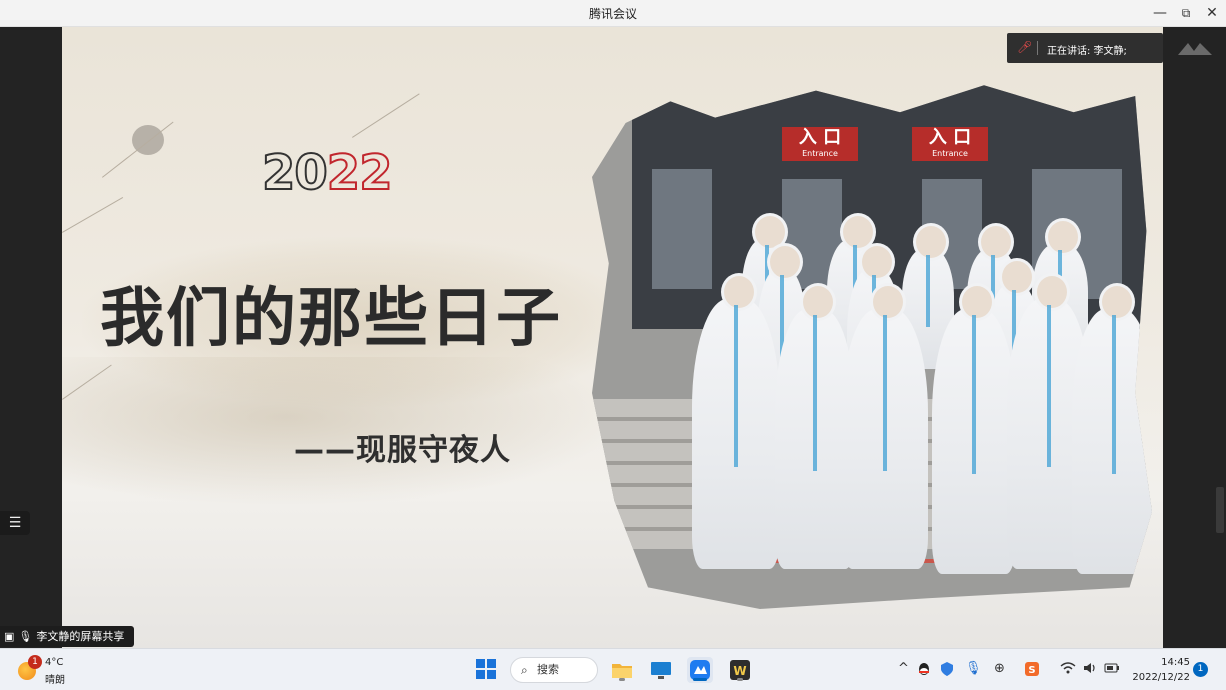 This screenshot has height=690, width=1226. Describe the element at coordinates (80, 636) in the screenshot. I see `screen-share-owner: 李文静的屏幕共享` at that location.